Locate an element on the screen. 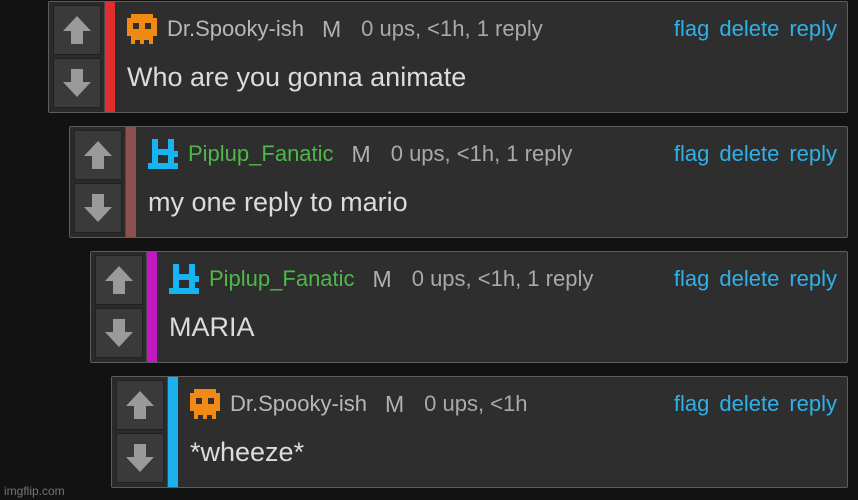 The height and width of the screenshot is (500, 858). comment-body: *wheeze* is located at coordinates (247, 452).